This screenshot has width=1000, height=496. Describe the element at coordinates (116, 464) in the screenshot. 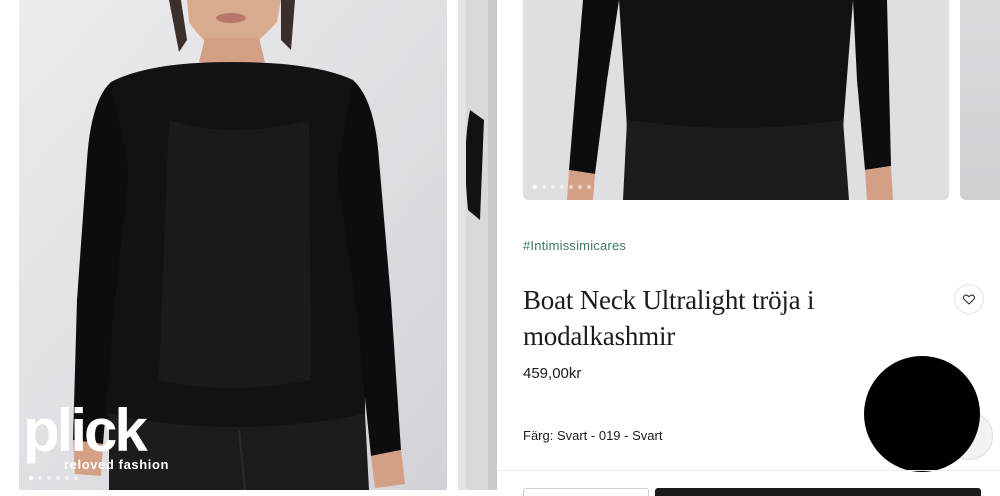

I see `svg-text: reloved fashion` at that location.